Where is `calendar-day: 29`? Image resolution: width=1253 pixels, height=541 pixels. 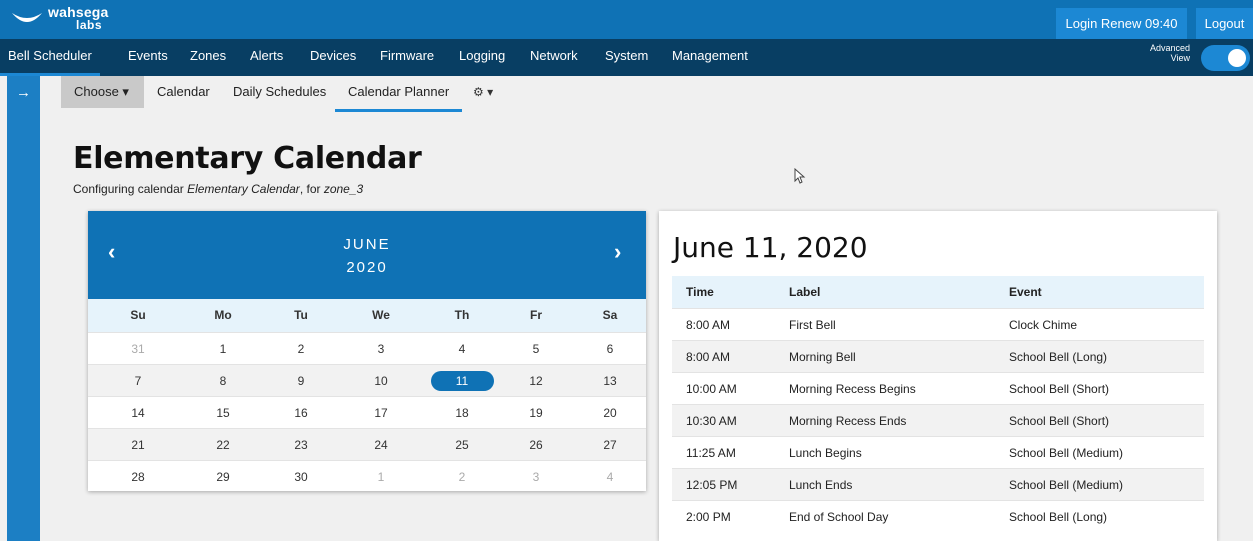
calendar-day: 29 is located at coordinates (223, 477).